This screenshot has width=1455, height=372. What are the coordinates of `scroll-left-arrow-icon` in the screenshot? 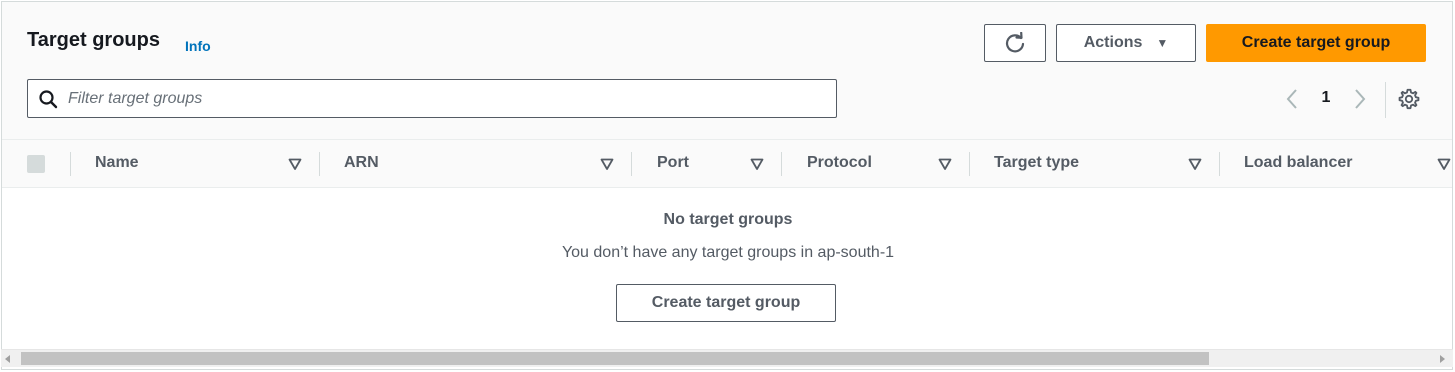 It's located at (8, 359).